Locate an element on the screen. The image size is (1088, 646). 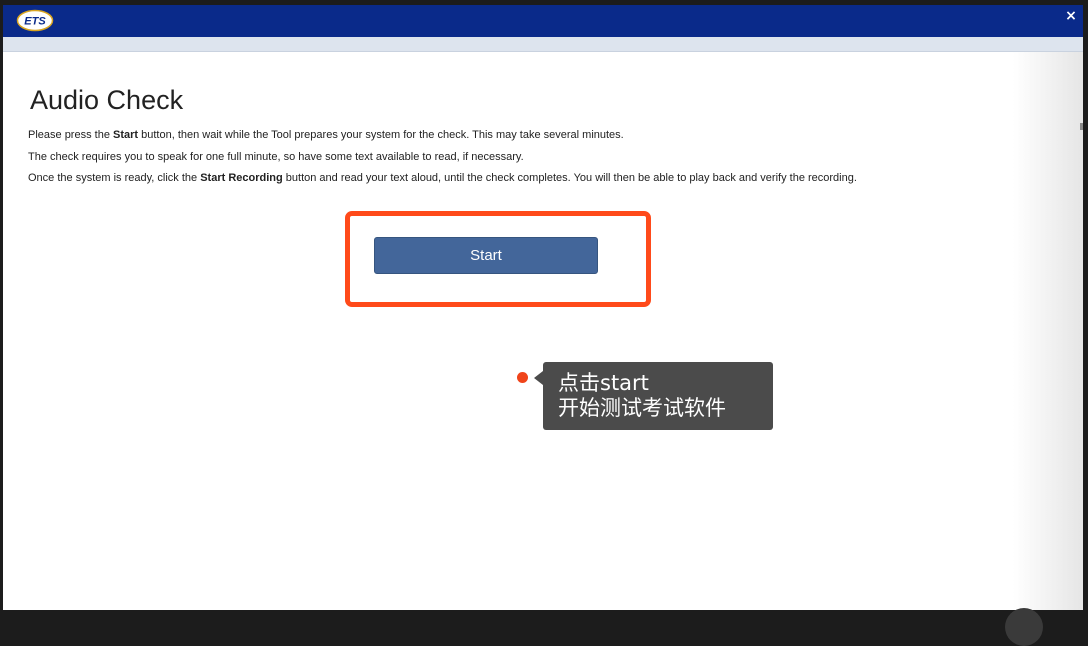
ets-logo: ETS is located at coordinates (35, 20).